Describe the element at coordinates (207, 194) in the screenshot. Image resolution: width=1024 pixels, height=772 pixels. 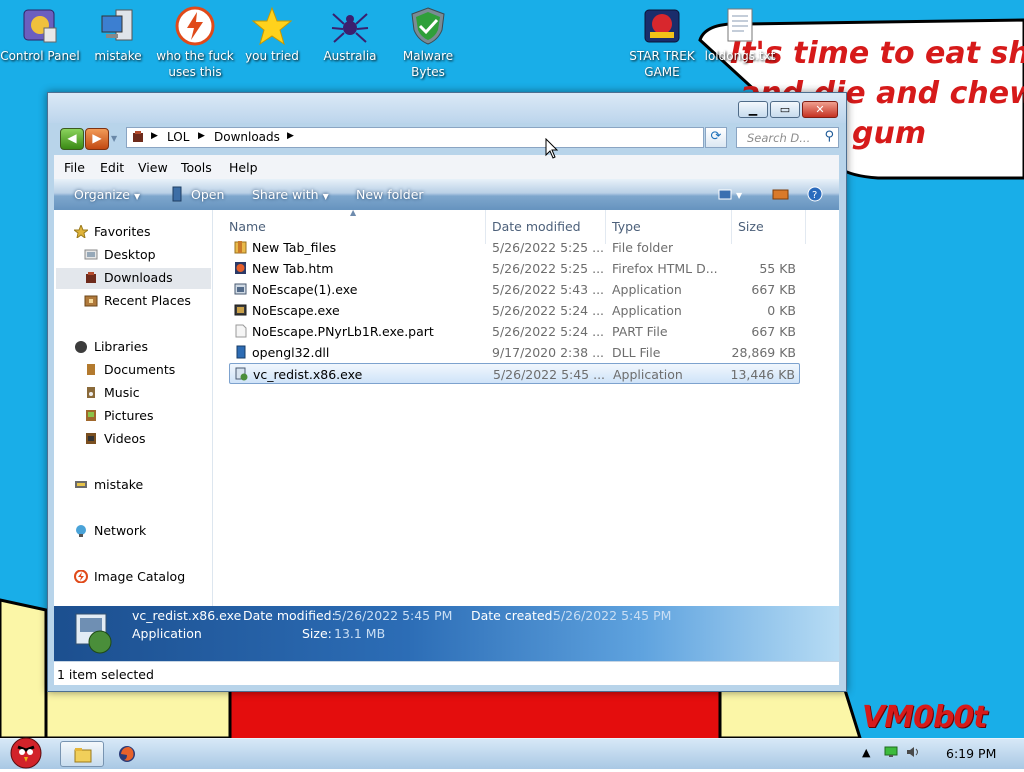
I see `open-button: Open` at that location.